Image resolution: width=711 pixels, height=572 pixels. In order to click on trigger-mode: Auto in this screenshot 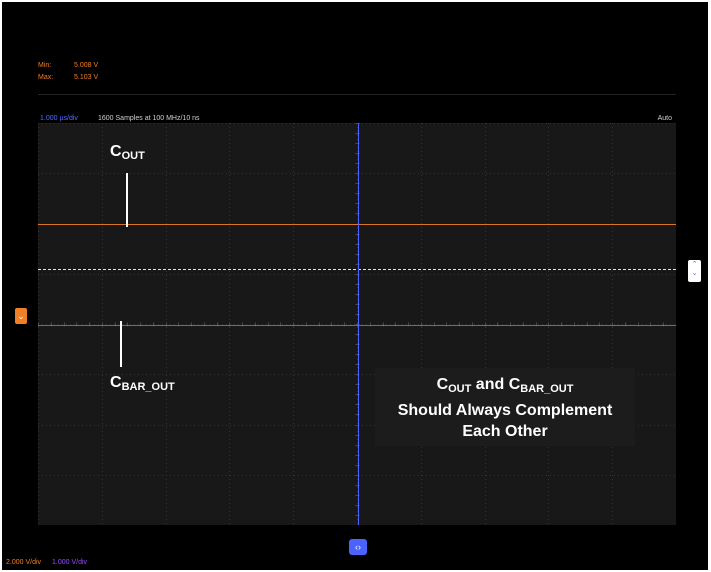, I will do `click(665, 118)`.